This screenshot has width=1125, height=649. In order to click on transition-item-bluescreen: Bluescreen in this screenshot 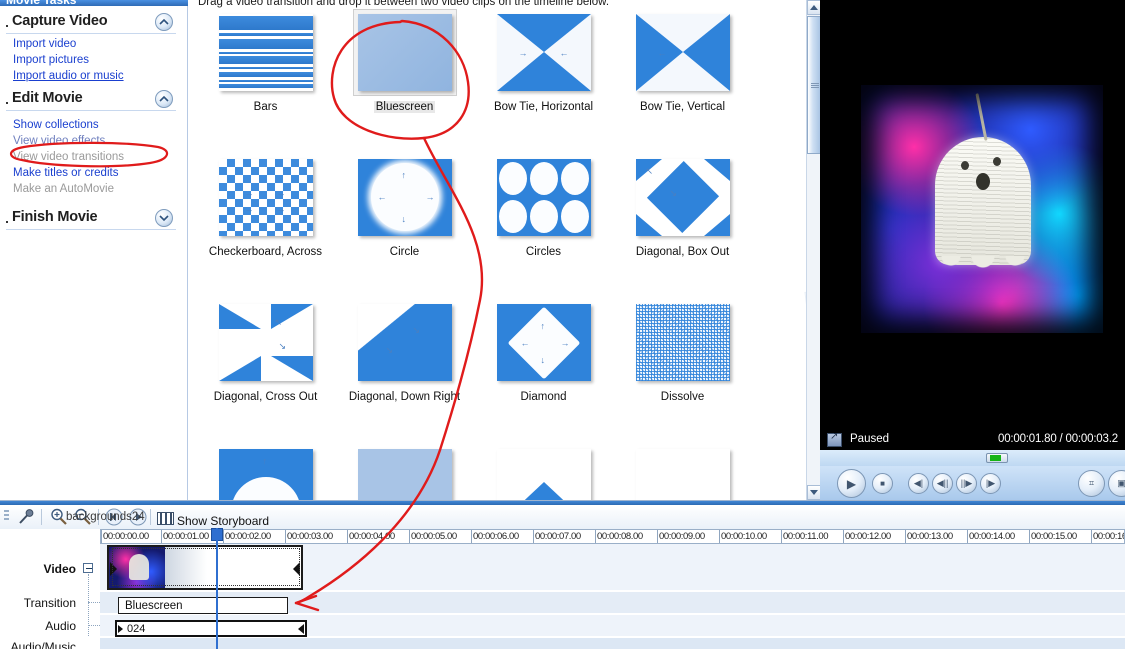, I will do `click(404, 82)`.